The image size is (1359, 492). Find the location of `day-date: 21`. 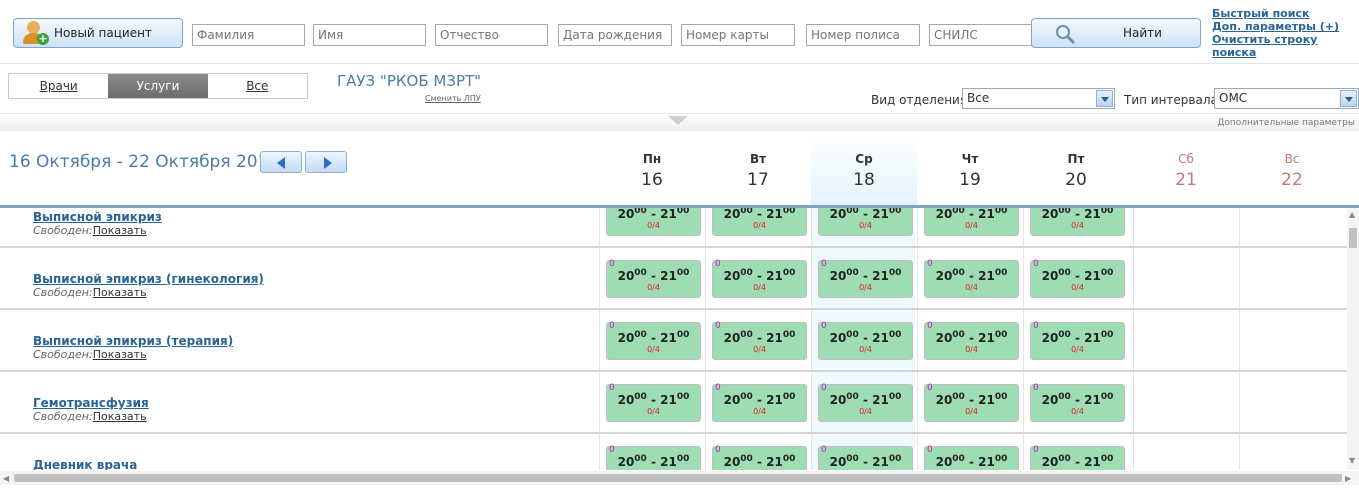

day-date: 21 is located at coordinates (1186, 180).